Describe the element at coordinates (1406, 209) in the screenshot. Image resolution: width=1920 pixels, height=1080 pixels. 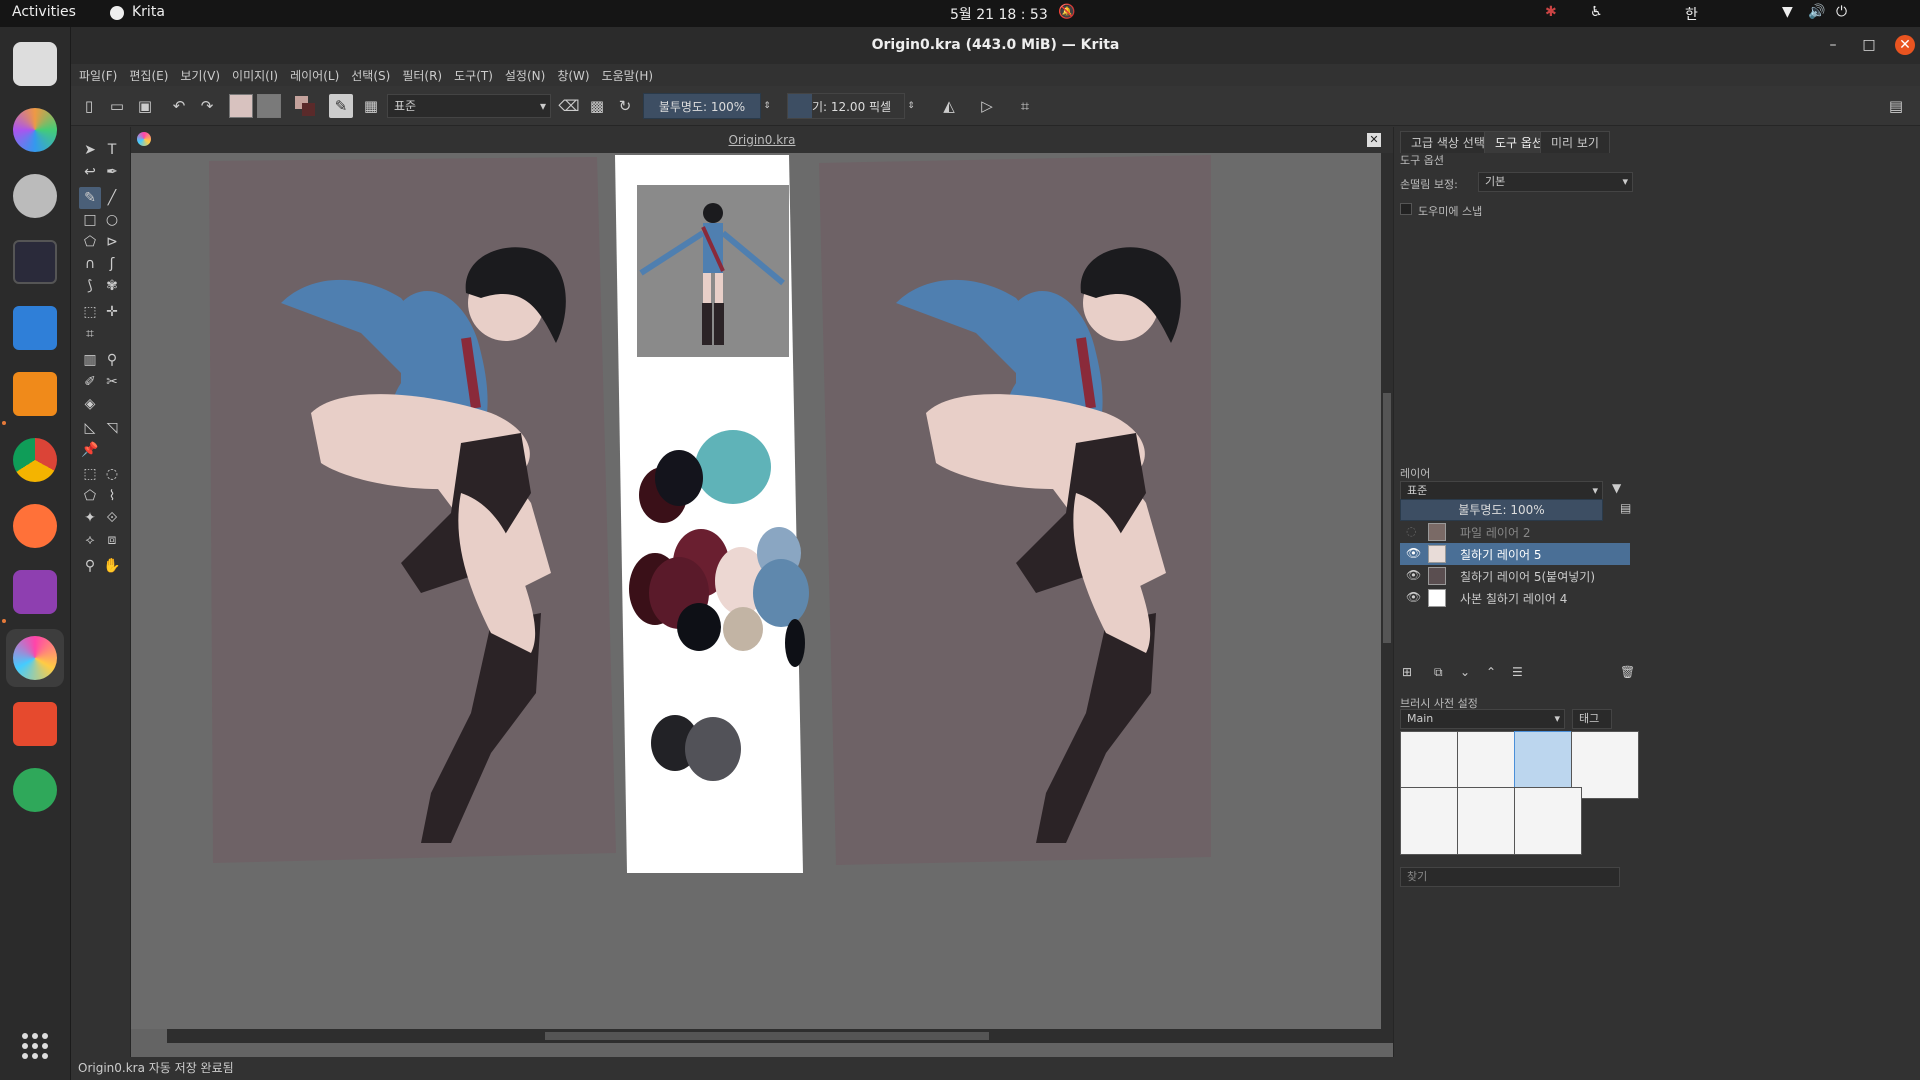
I see `snap-checkbox` at that location.